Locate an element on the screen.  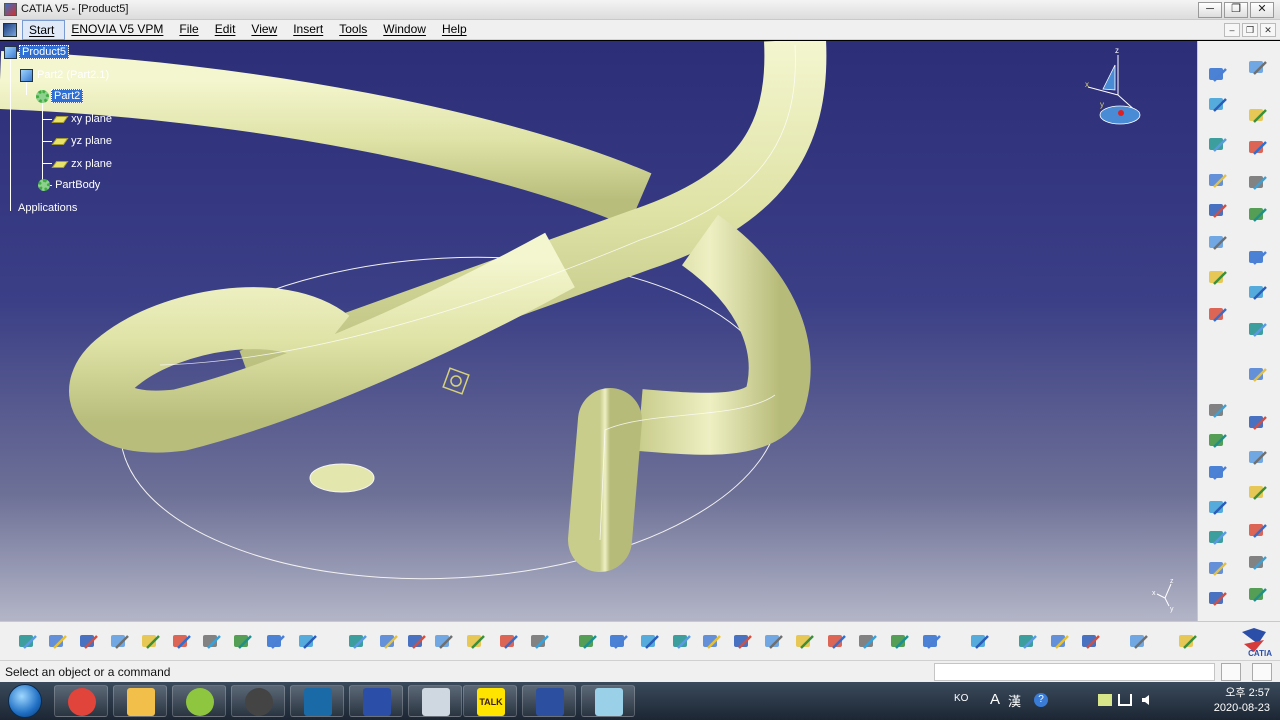
volume-icon is located at coordinates (1147, 700).